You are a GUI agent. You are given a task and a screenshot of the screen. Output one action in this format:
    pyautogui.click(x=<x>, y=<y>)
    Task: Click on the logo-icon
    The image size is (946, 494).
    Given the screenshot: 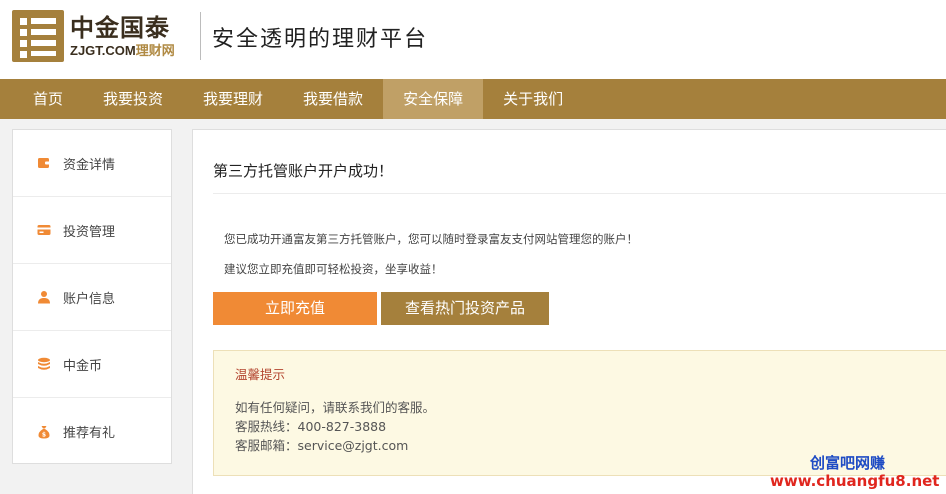 What is the action you would take?
    pyautogui.click(x=38, y=36)
    